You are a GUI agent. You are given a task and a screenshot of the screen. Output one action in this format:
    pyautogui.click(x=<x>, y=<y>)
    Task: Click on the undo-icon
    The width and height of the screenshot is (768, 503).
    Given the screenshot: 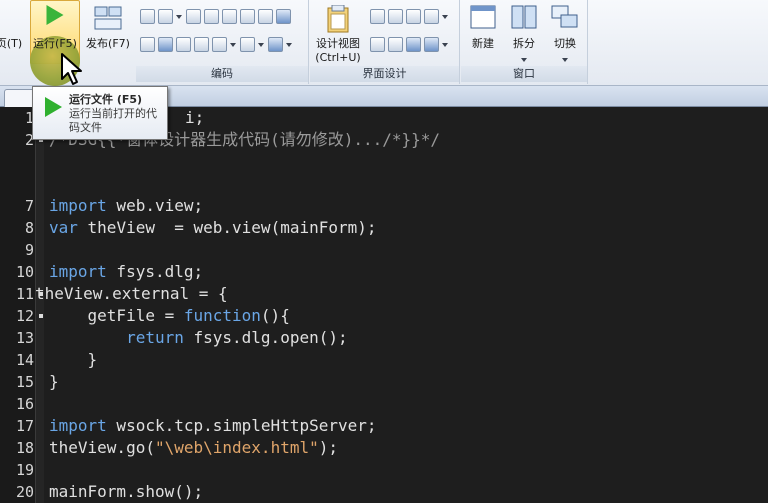 What is the action you would take?
    pyautogui.click(x=219, y=44)
    